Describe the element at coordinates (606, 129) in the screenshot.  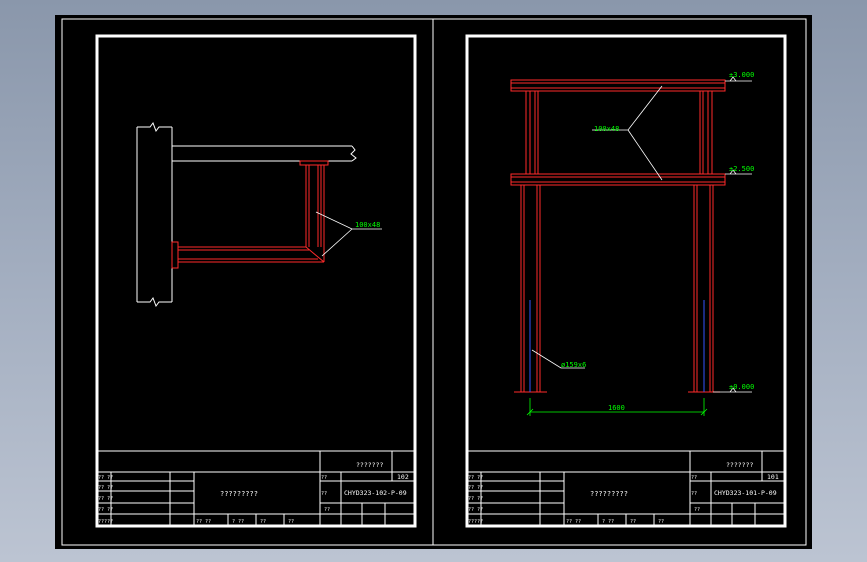
I see `right-member-label: 100x48` at that location.